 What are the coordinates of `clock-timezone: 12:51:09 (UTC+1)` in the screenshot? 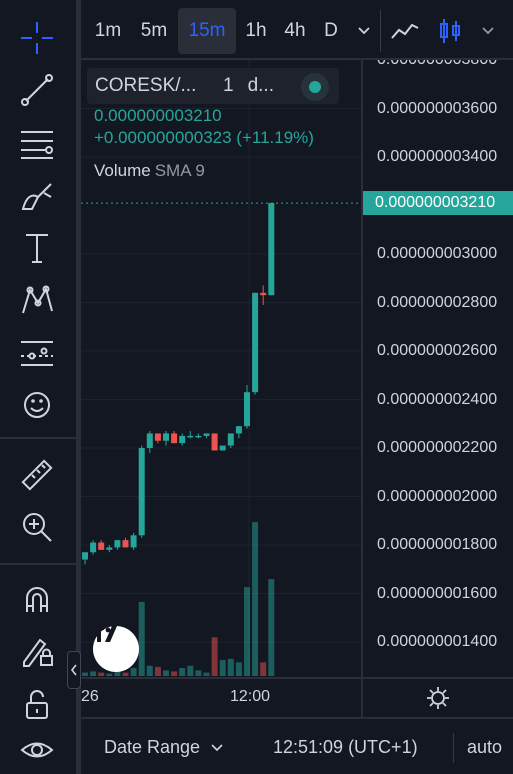 It's located at (345, 747).